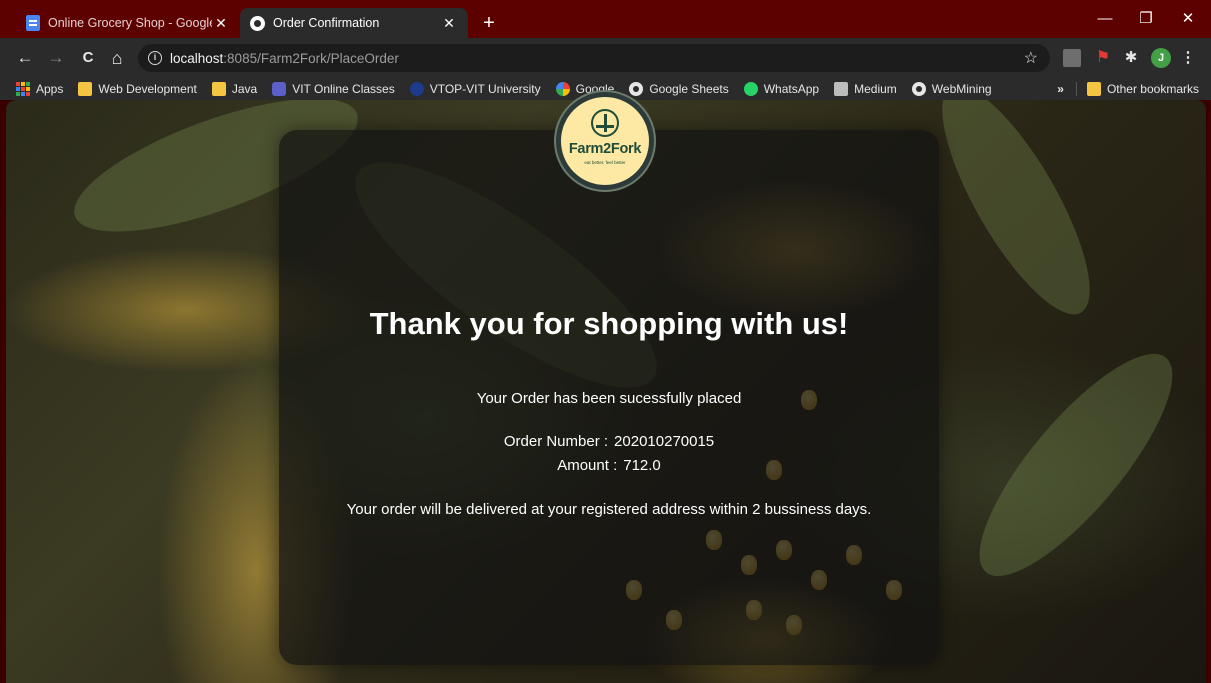  What do you see at coordinates (489, 23) in the screenshot?
I see `new-tab-button: +` at bounding box center [489, 23].